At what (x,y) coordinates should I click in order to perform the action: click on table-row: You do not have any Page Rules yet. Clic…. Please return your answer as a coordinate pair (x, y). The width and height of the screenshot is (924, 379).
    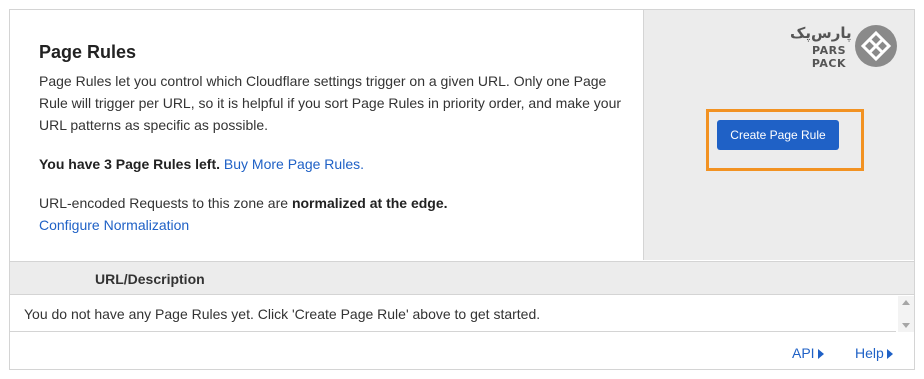
    Looking at the image, I should click on (453, 314).